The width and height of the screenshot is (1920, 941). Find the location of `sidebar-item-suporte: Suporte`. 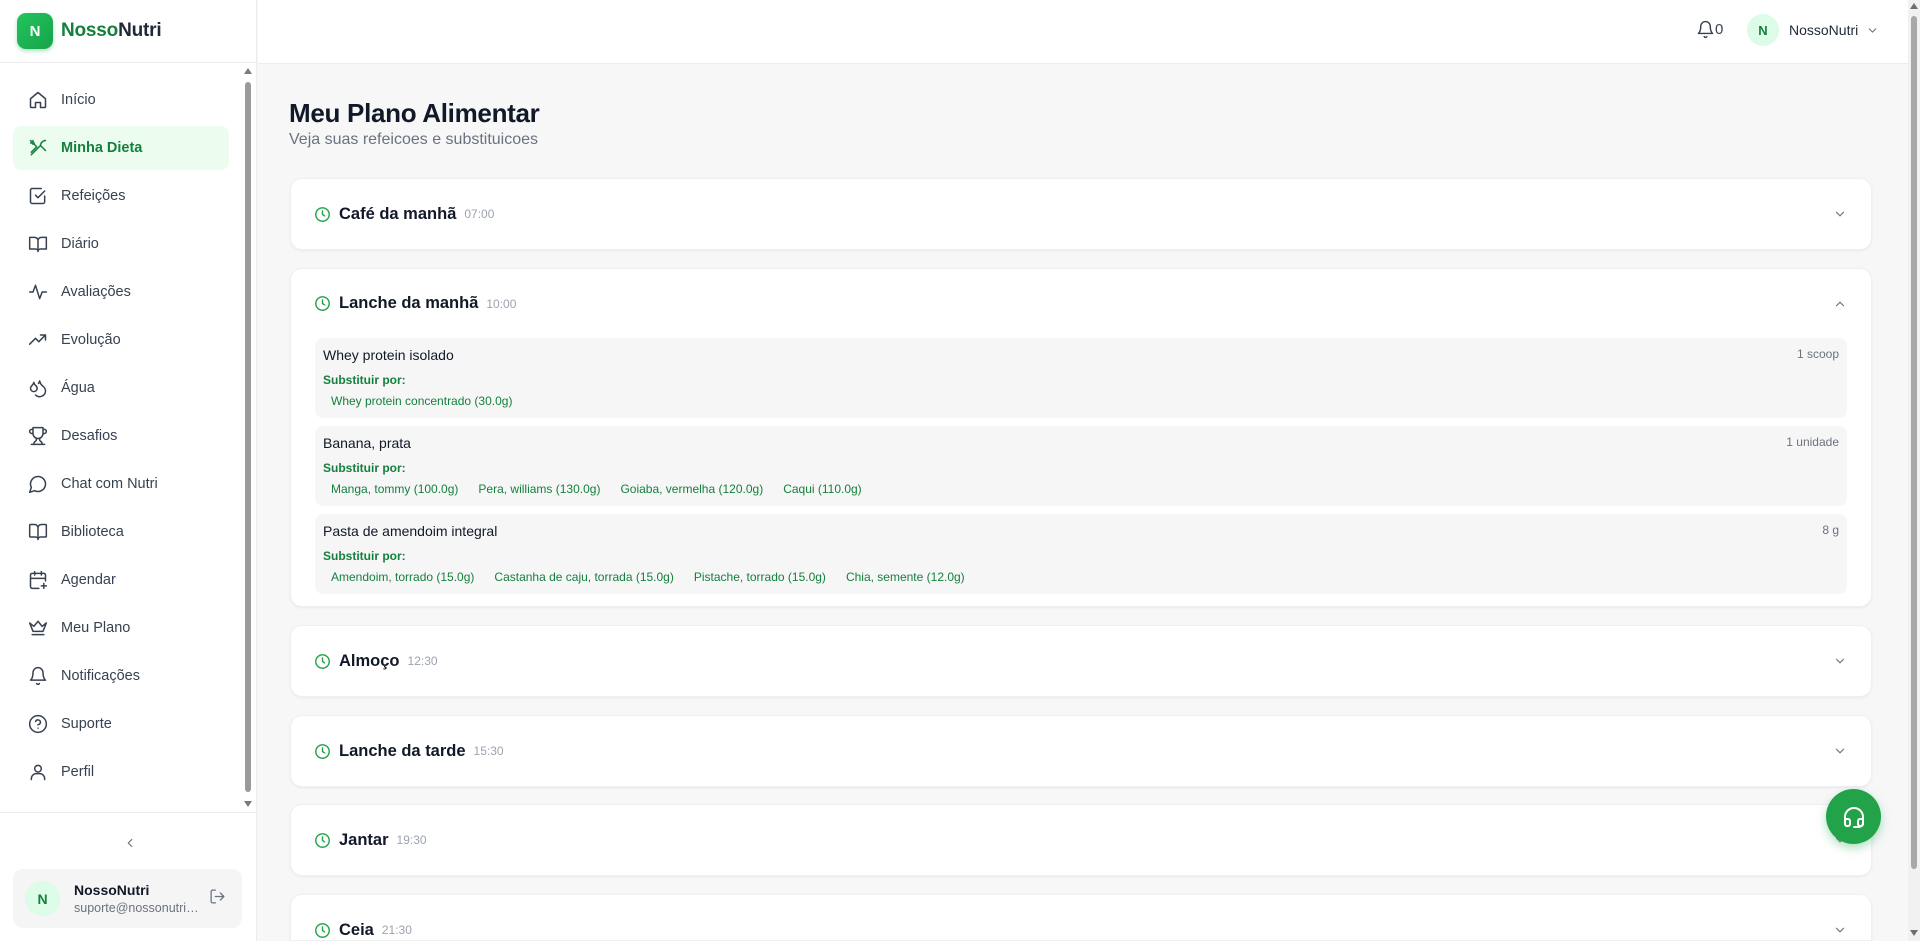

sidebar-item-suporte: Suporte is located at coordinates (121, 724).